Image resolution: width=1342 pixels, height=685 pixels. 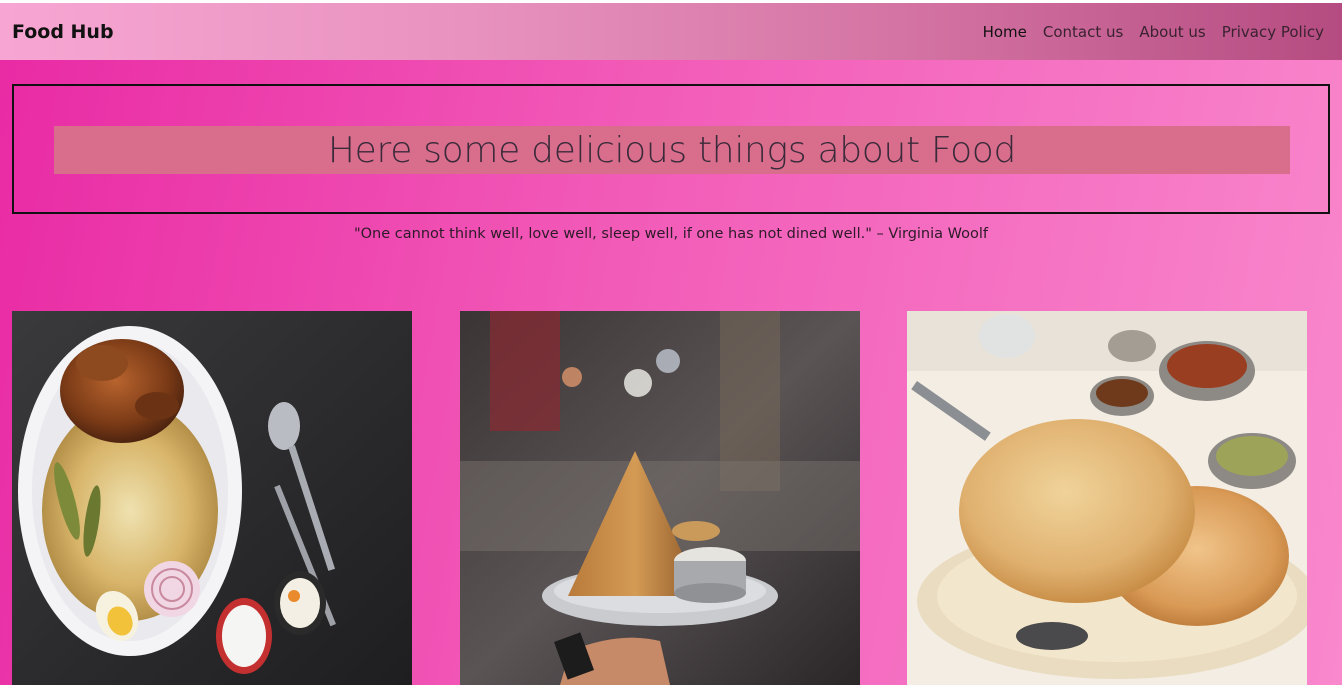 What do you see at coordinates (1083, 32) in the screenshot?
I see `nav-link-contact-us: Contact us` at bounding box center [1083, 32].